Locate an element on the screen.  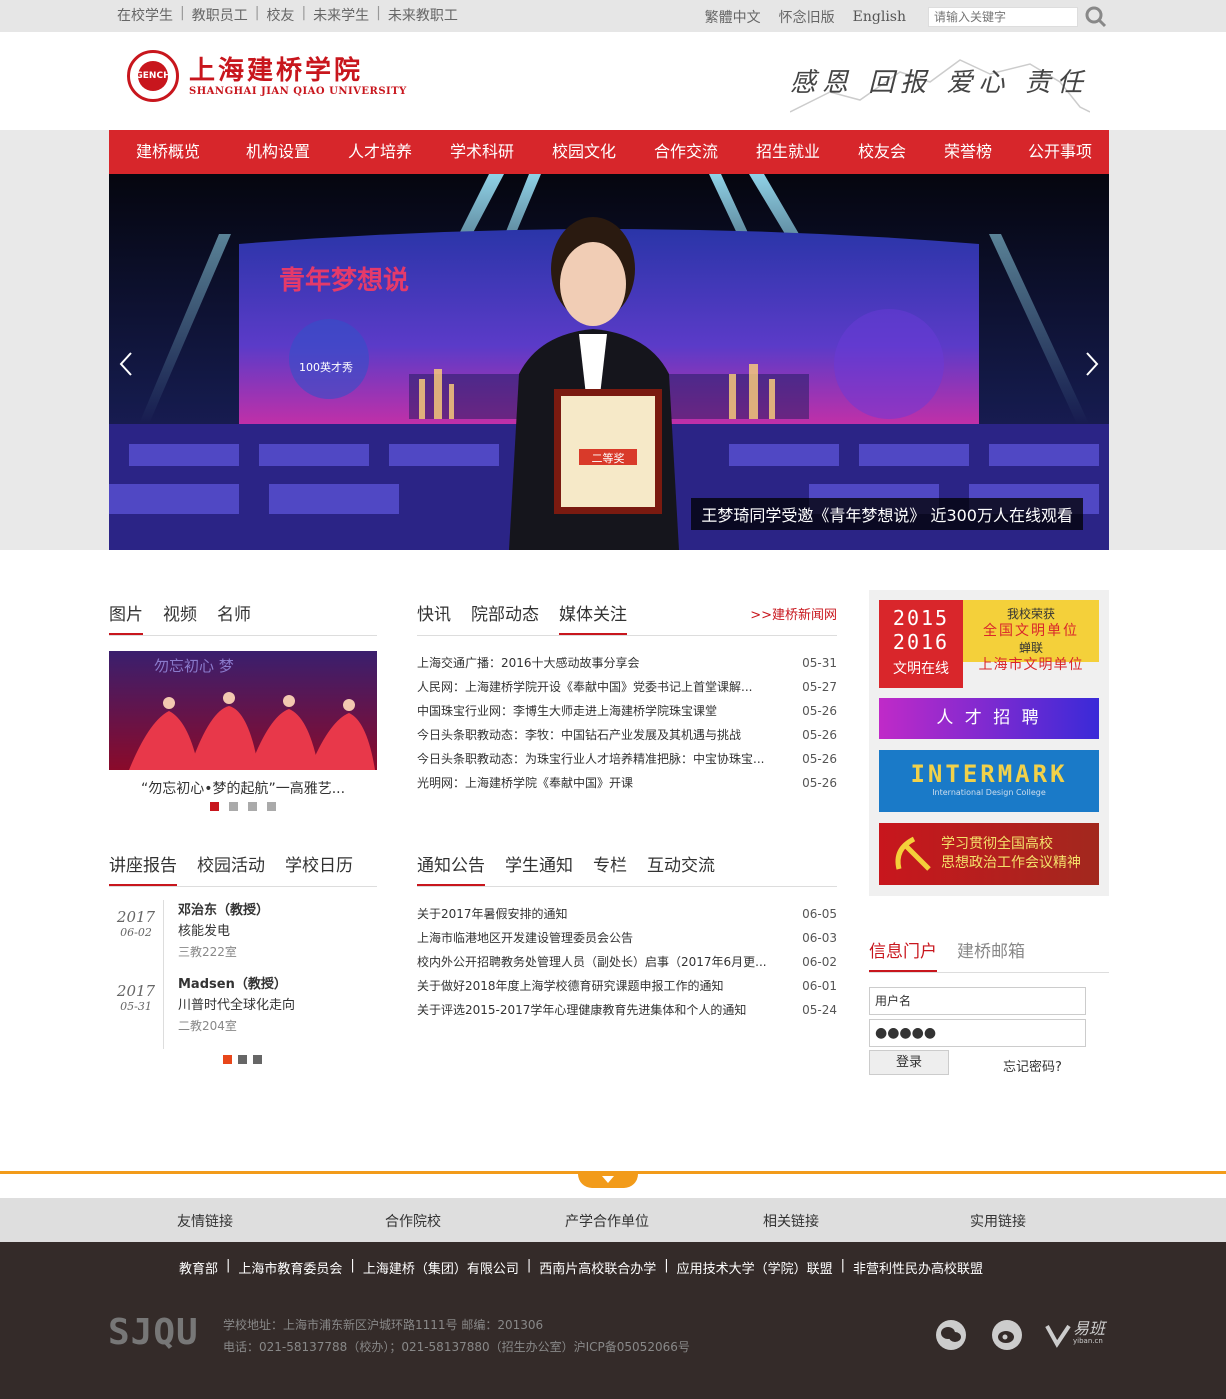
nav-item-alumni: 校友会 is located at coordinates (882, 152).